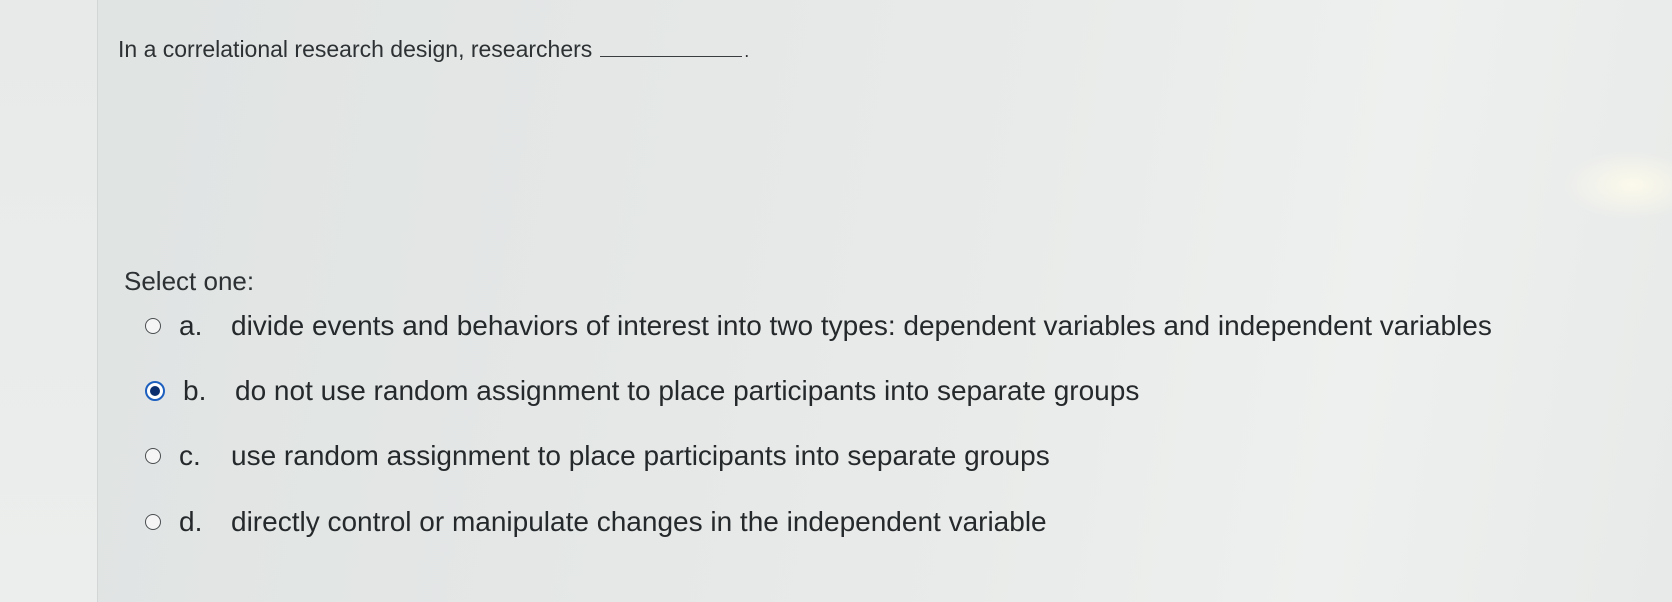 This screenshot has width=1672, height=602. Describe the element at coordinates (189, 281) in the screenshot. I see `select-one-prompt: Select one:` at that location.